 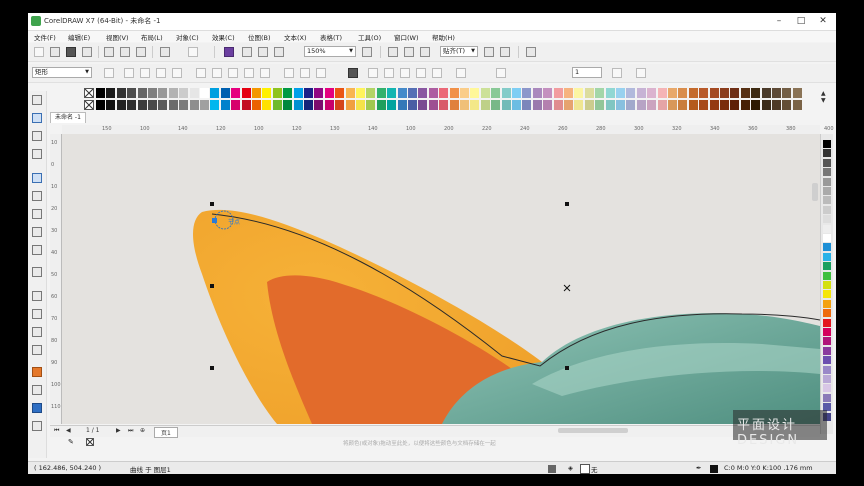 What do you see at coordinates (823, 21) in the screenshot?
I see `close-button: ✕` at bounding box center [823, 21].